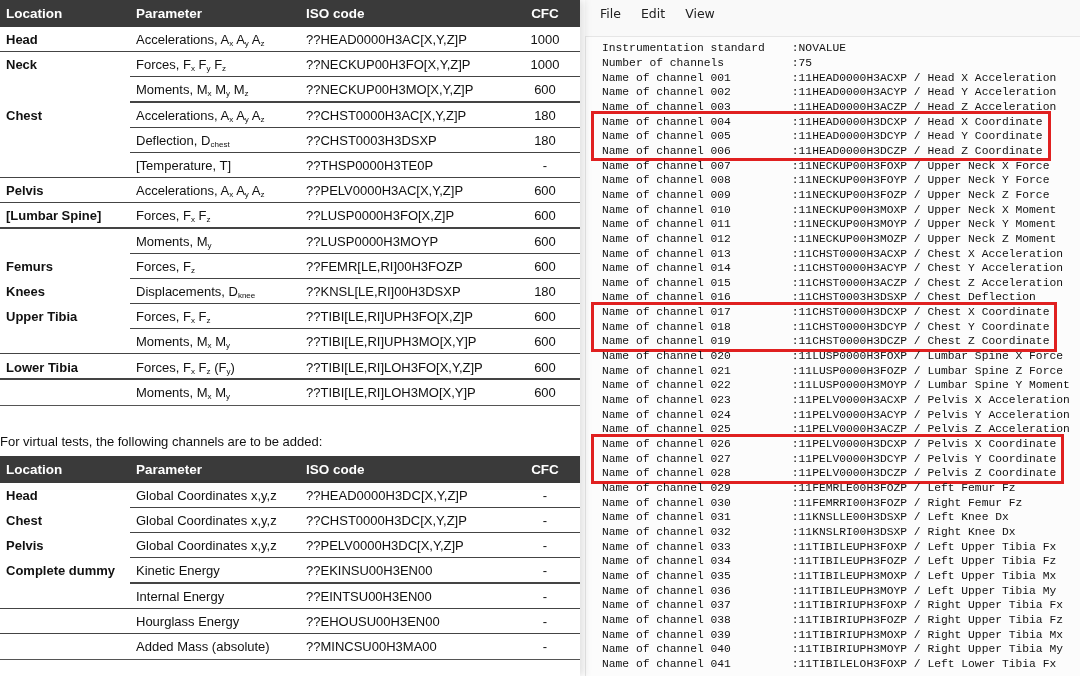 Image resolution: width=1080 pixels, height=676 pixels. What do you see at coordinates (162, 441) in the screenshot?
I see `note-text: For virtual tests, the following channels are to be added:` at bounding box center [162, 441].